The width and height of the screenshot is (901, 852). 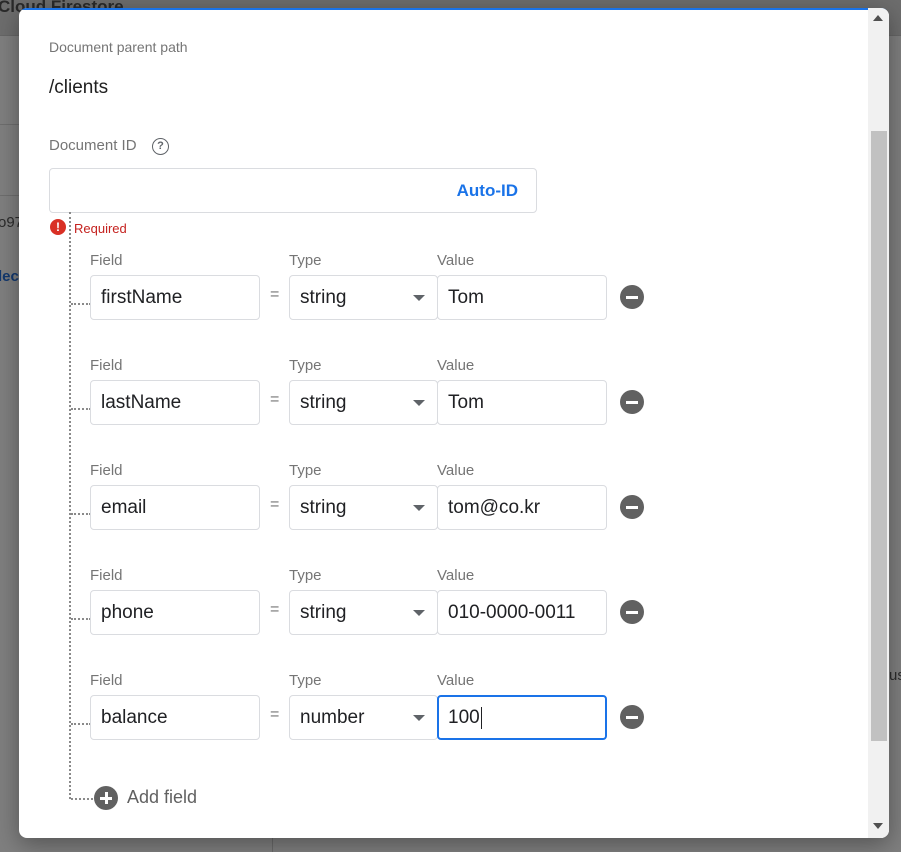 What do you see at coordinates (118, 47) in the screenshot?
I see `parent-path-label: Document parent path` at bounding box center [118, 47].